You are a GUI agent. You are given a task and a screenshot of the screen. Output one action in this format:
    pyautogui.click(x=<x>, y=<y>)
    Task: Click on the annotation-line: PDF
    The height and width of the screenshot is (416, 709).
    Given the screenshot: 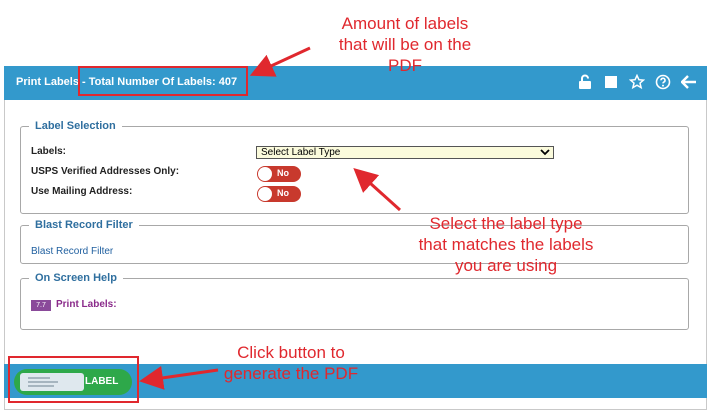 What is the action you would take?
    pyautogui.click(x=405, y=65)
    